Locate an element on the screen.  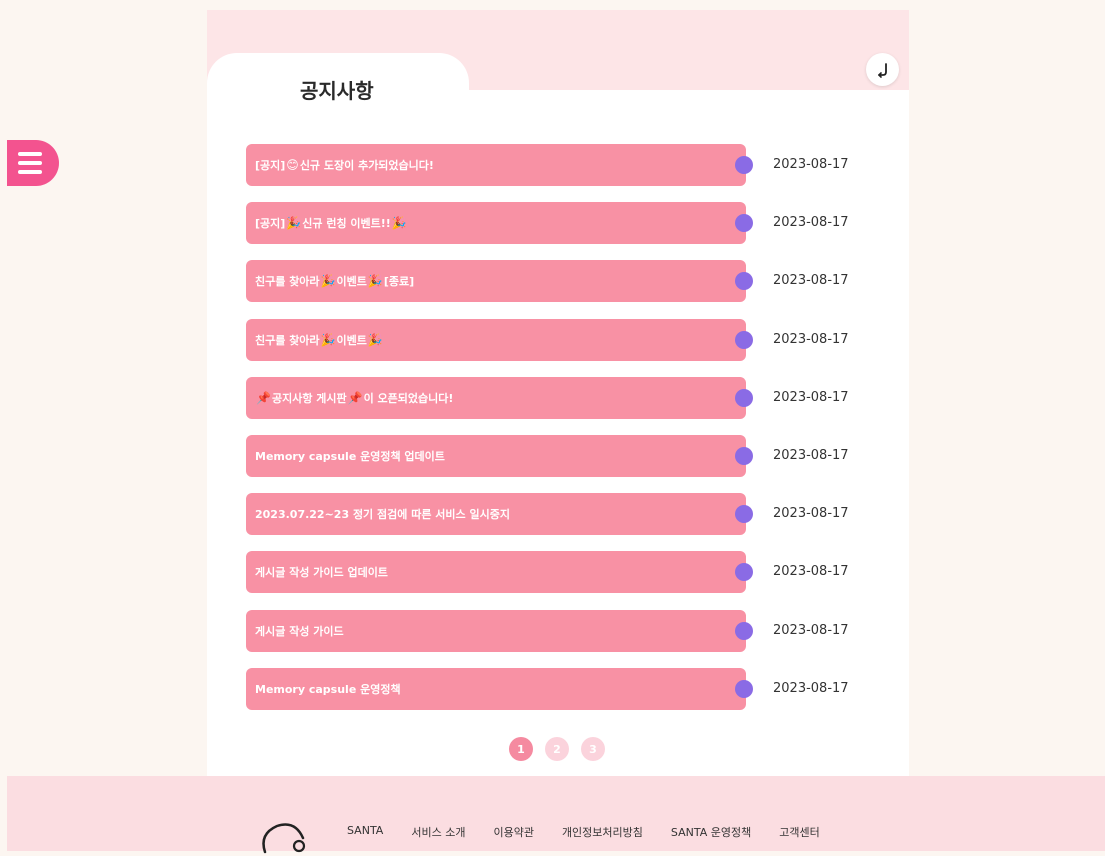
menu-button is located at coordinates (33, 163).